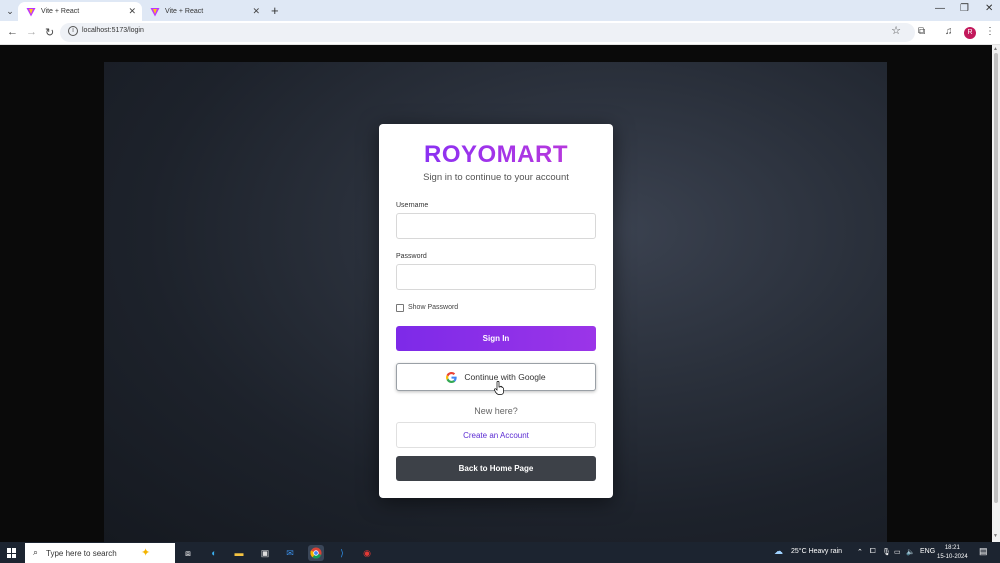 The width and height of the screenshot is (1000, 563). I want to click on tab-vite-react: Vite + React ✕, so click(204, 11).